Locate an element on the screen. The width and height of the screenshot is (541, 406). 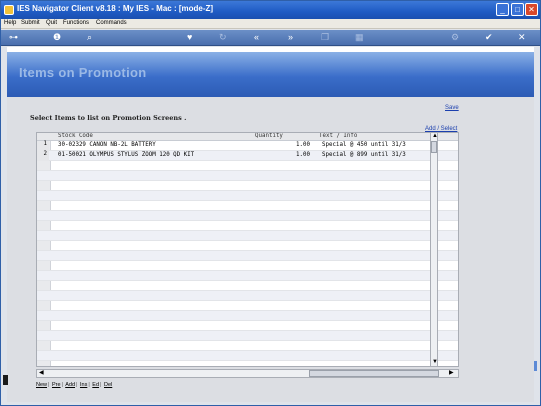
menu-quit: Quit is located at coordinates (51, 23).